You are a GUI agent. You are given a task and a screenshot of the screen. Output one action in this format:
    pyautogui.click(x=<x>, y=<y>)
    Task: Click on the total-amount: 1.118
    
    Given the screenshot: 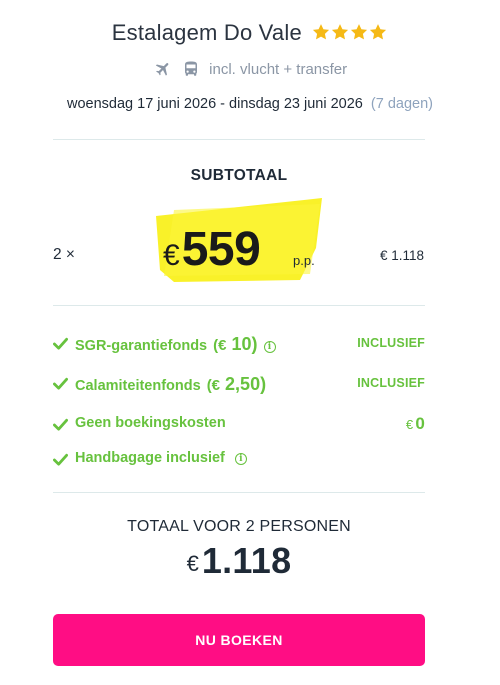 What is the action you would take?
    pyautogui.click(x=246, y=560)
    